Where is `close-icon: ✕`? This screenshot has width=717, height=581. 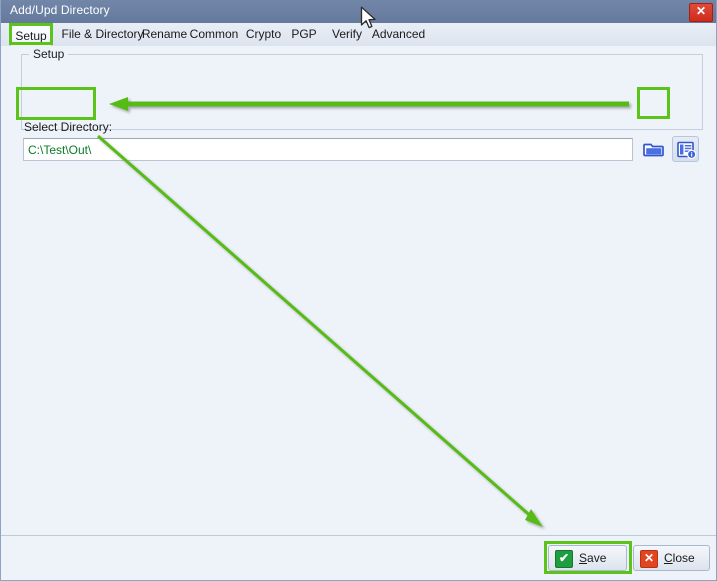
close-icon: ✕ is located at coordinates (701, 11).